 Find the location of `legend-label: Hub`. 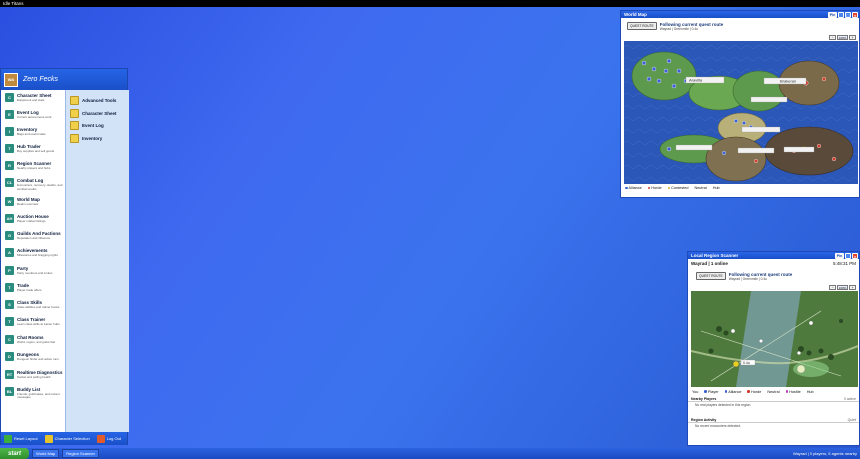

legend-label: Hub is located at coordinates (716, 188).